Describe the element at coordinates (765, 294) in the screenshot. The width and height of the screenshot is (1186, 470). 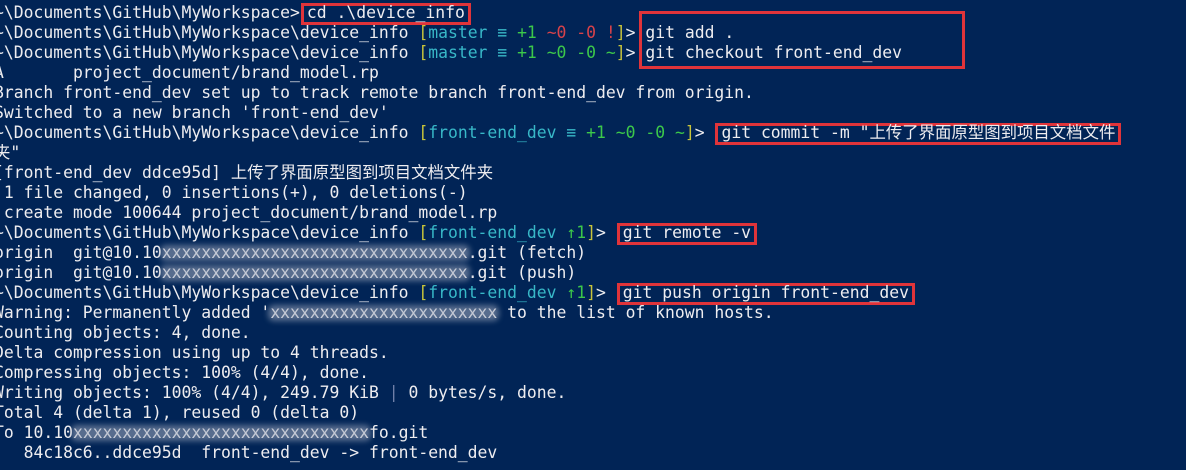
I see `command-git-push: git push origin front-end_dev` at that location.